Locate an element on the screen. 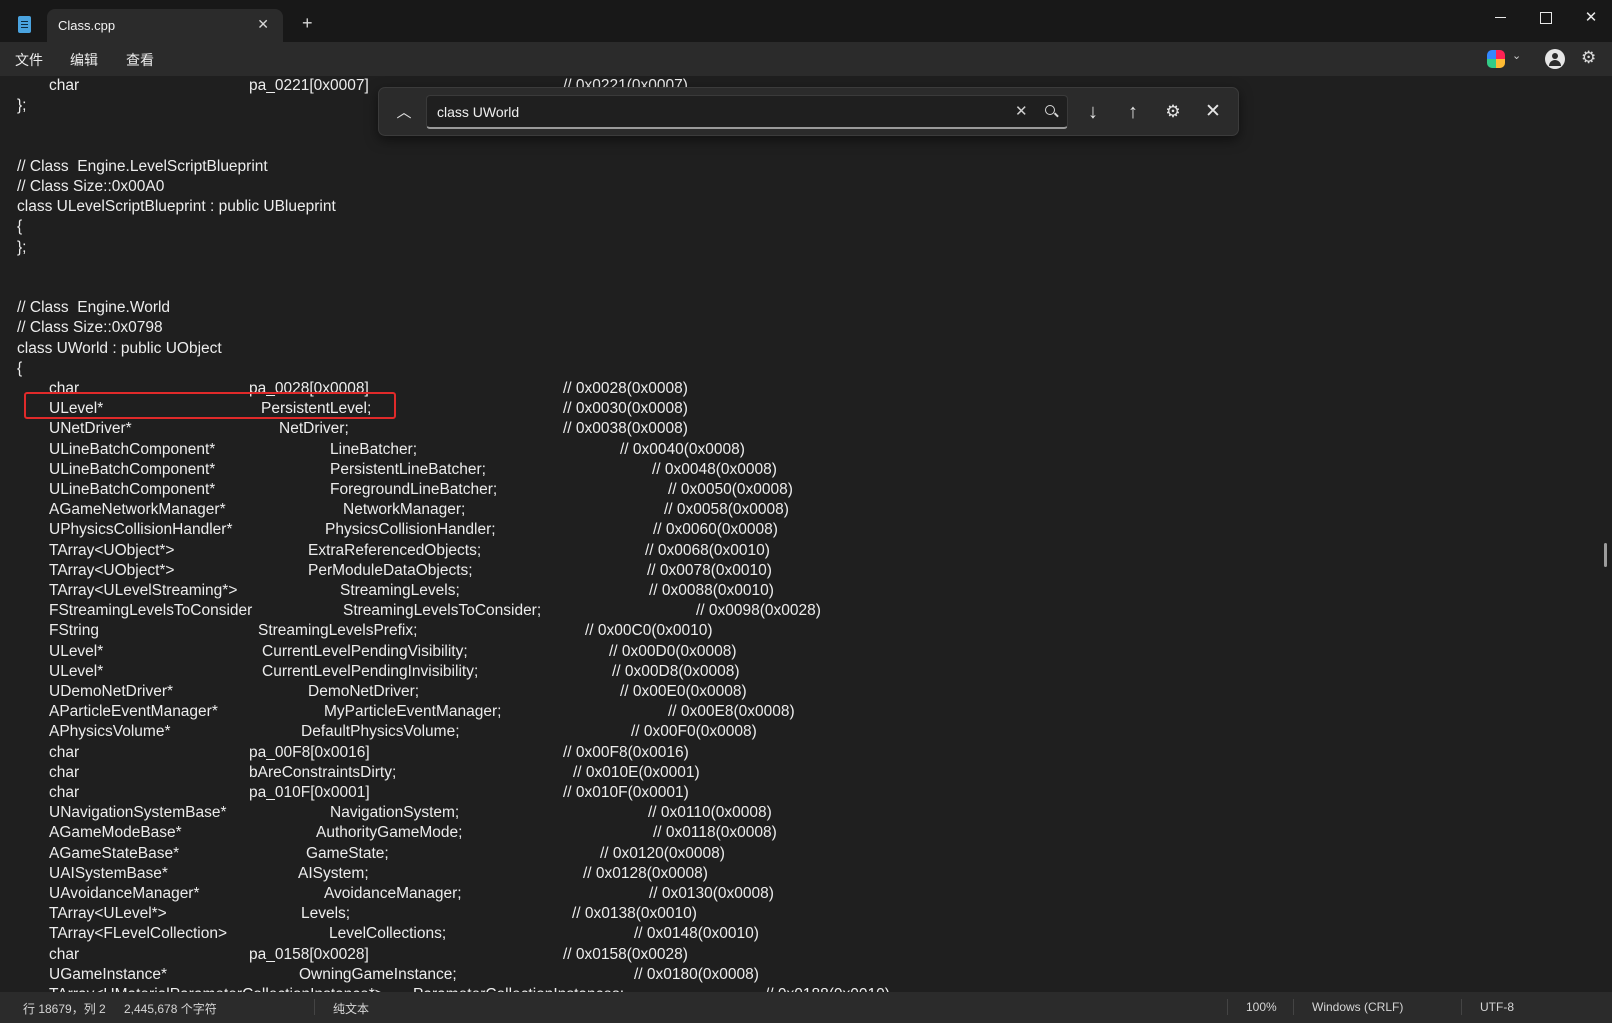  gear-icon: ⚙ is located at coordinates (1588, 58).